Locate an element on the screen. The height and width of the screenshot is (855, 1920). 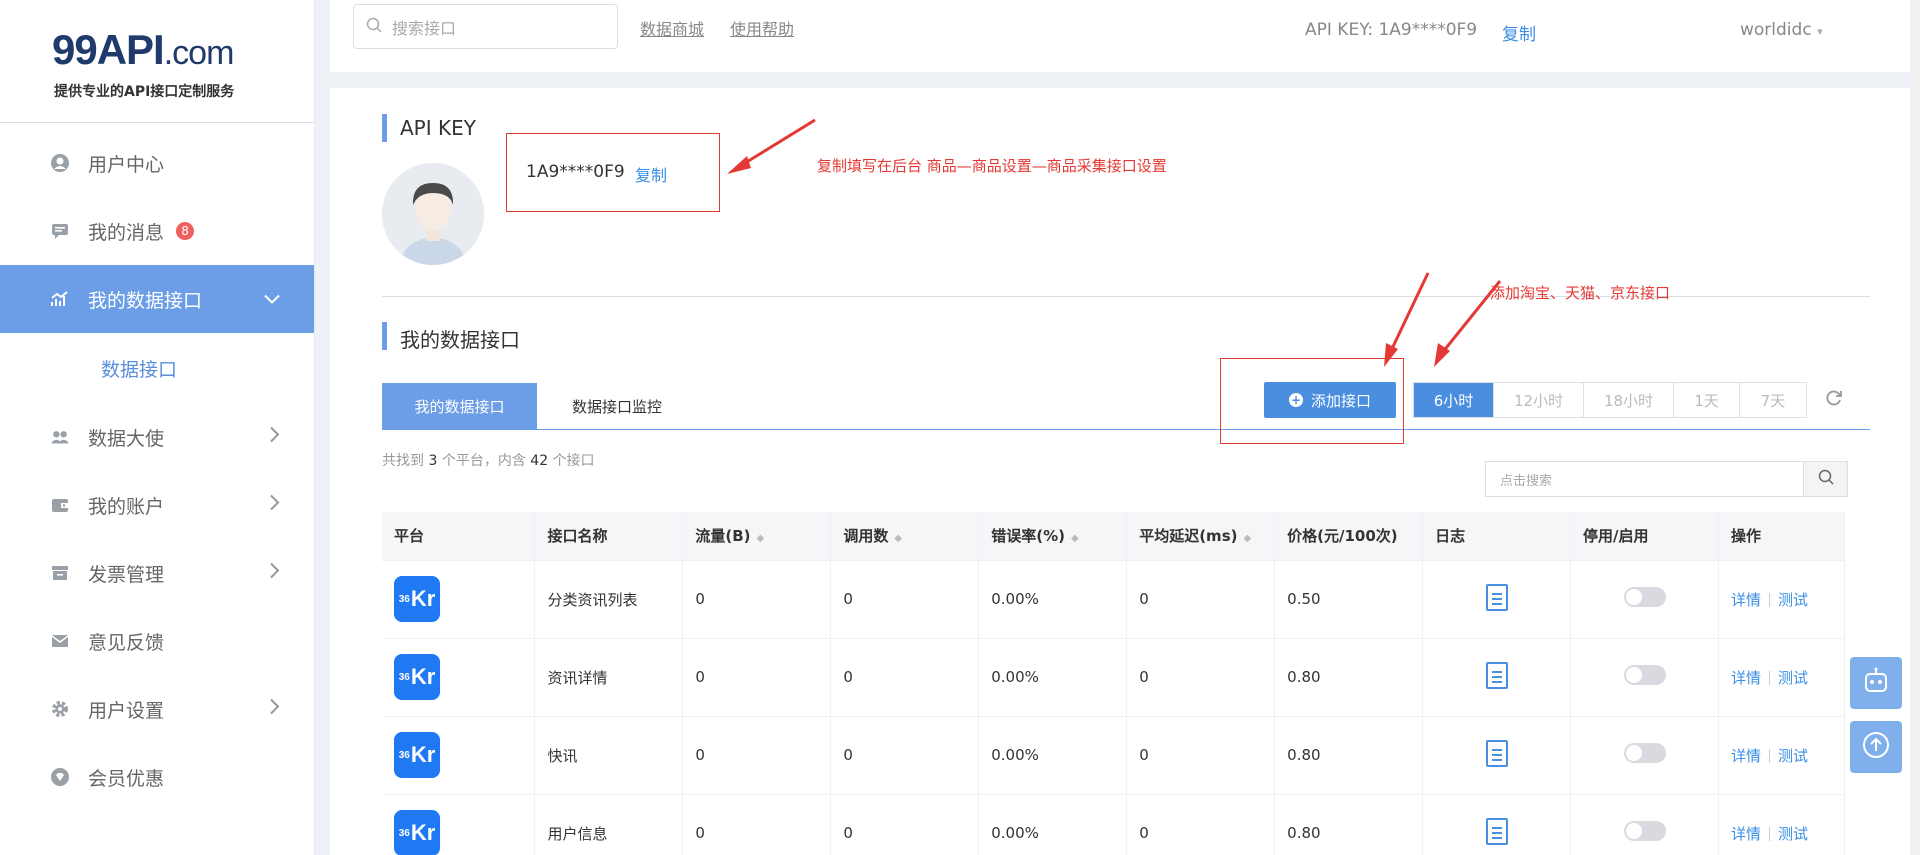
data-mall-link: 数据商城 is located at coordinates (672, 28).